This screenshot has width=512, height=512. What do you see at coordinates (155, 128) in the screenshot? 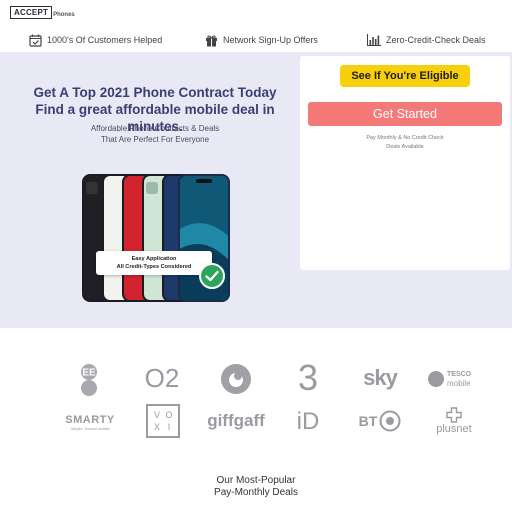
I see `hero-subtitle-line1: Affordable Phone Contracts & Deals` at bounding box center [155, 128].